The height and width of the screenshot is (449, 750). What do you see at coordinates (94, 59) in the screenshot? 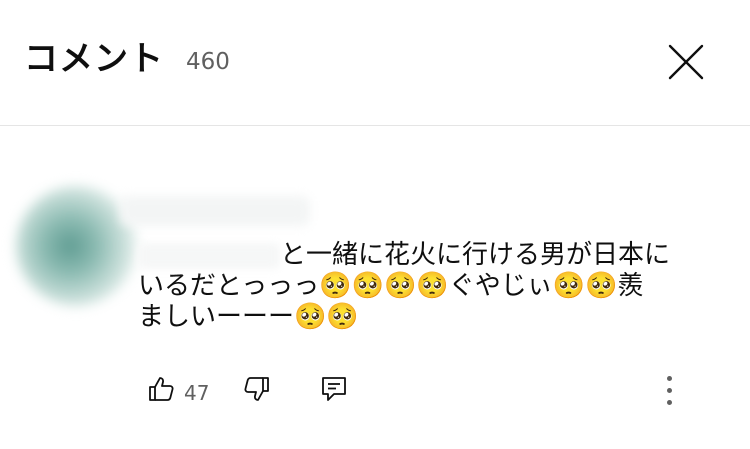
I see `panel-title: コメント` at bounding box center [94, 59].